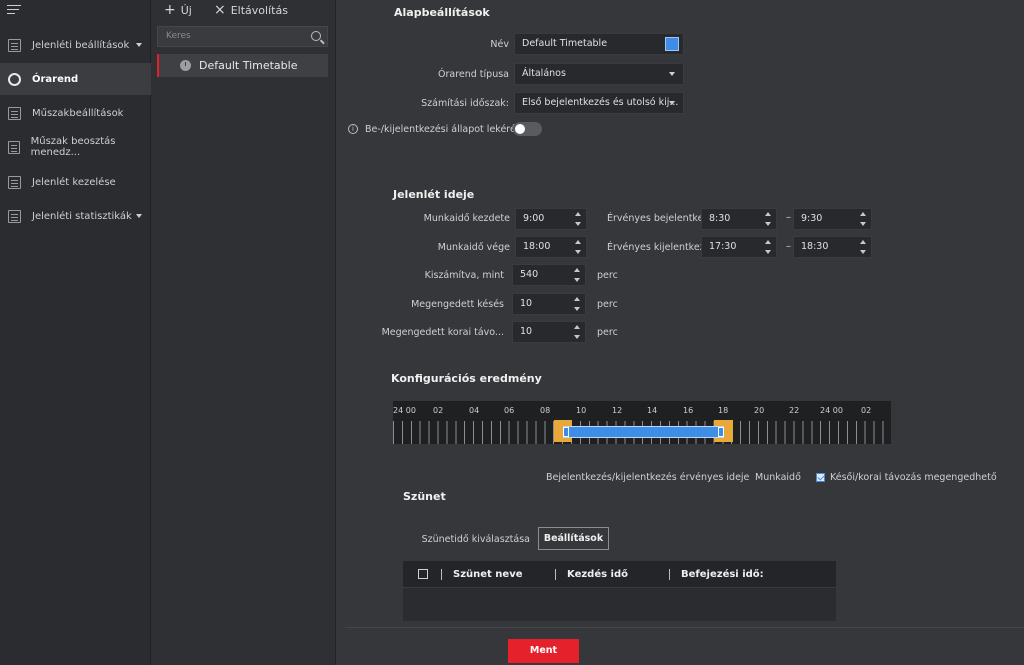  Describe the element at coordinates (739, 247) in the screenshot. I see `valid-checkout-from-input: 17:30` at that location.